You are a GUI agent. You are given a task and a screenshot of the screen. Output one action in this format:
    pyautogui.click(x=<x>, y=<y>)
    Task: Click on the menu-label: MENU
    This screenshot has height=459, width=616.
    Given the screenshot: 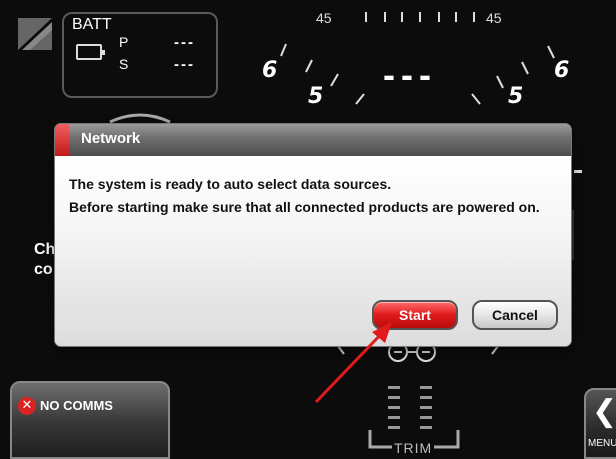 What is the action you would take?
    pyautogui.click(x=602, y=443)
    